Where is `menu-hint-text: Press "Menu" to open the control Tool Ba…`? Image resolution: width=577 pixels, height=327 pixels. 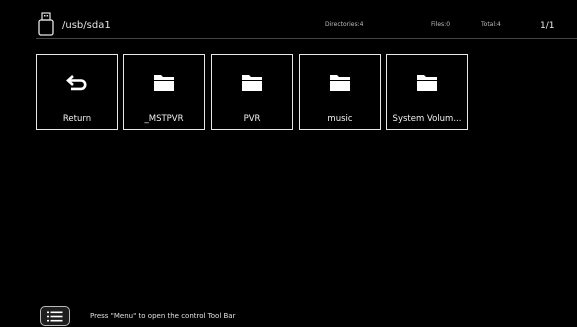
menu-hint-text: Press "Menu" to open the control Tool Ba… is located at coordinates (163, 316).